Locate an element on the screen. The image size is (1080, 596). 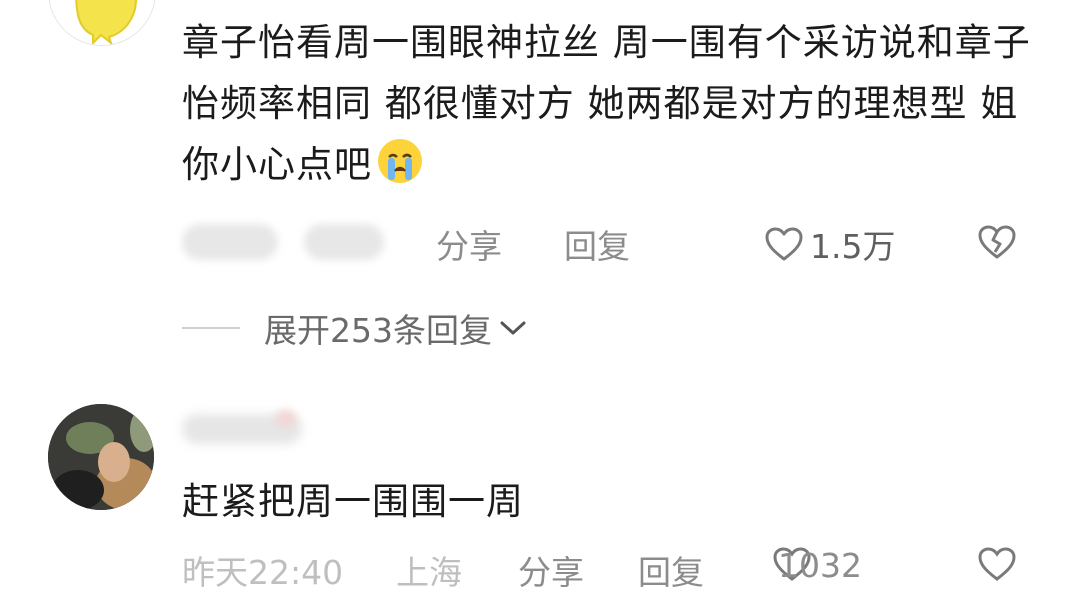
like-count: 1.5万 is located at coordinates (853, 246).